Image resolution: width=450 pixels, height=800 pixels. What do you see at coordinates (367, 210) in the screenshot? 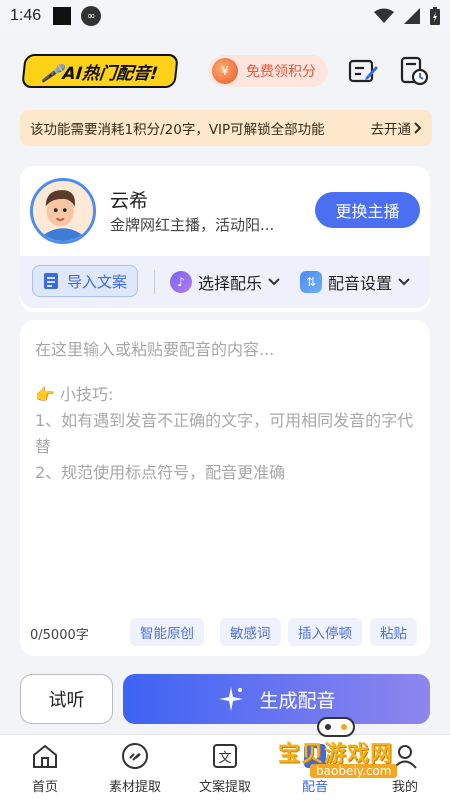
I see `change-host-button: 更换主播` at bounding box center [367, 210].